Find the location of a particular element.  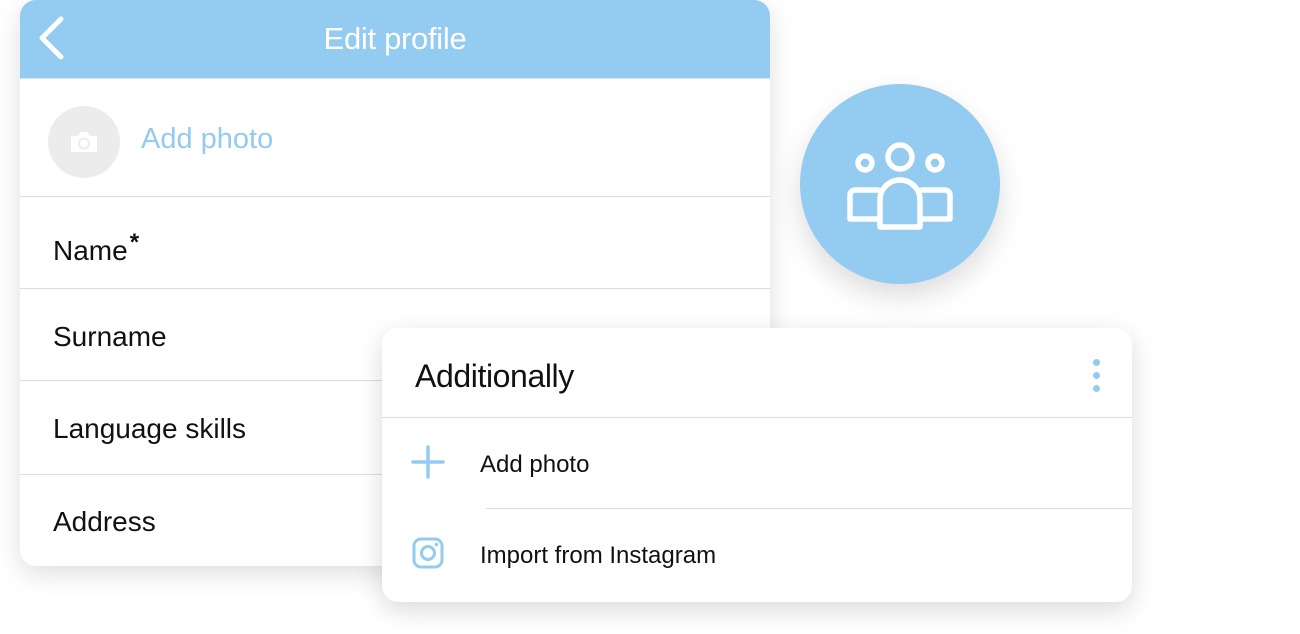

photo-row: Add photo is located at coordinates (395, 137).